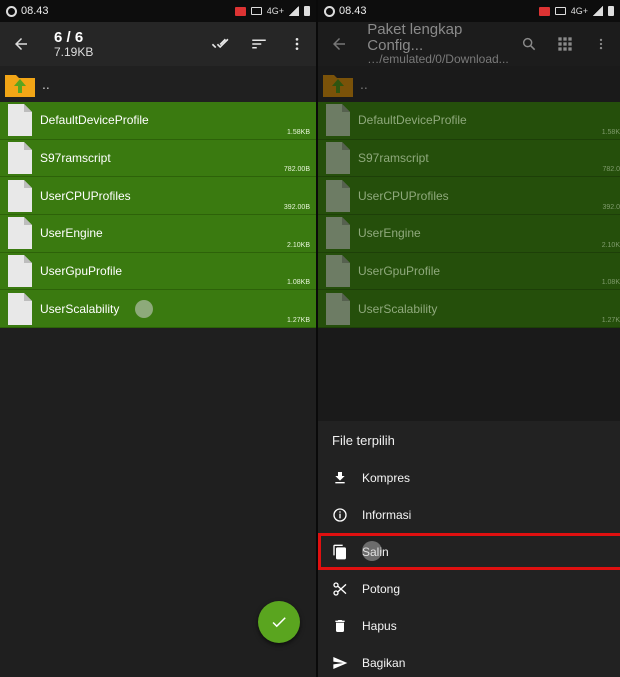  I want to click on menu-item-hapus: Hapus, so click(469, 625).